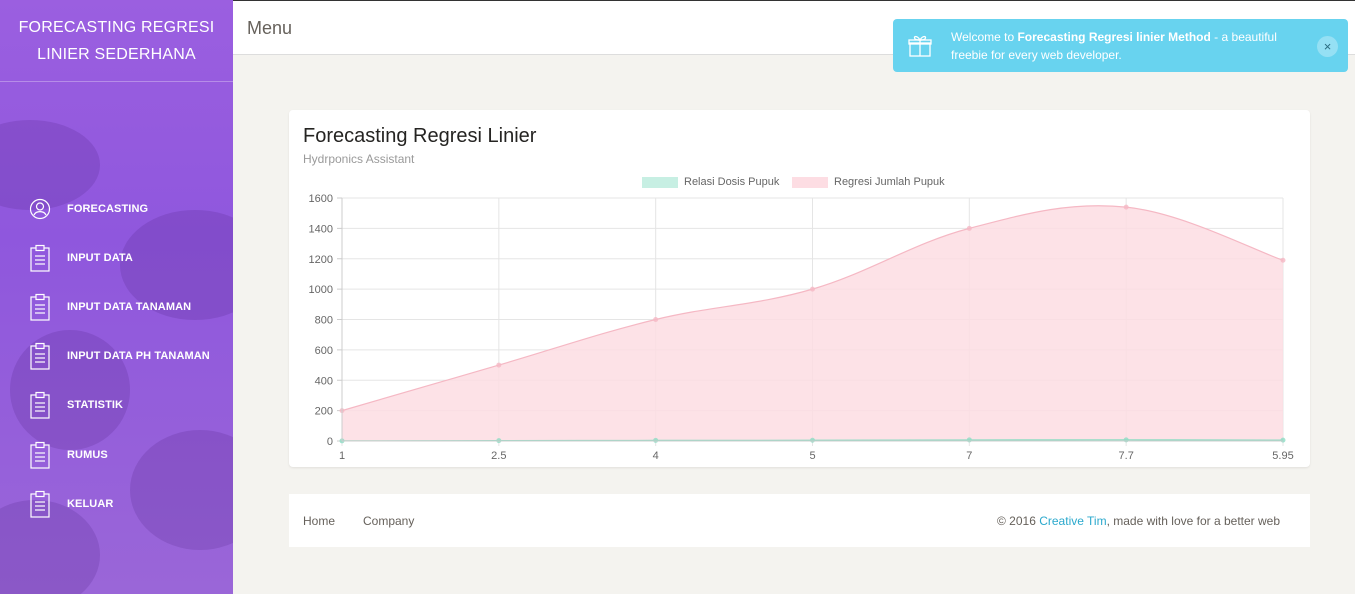 The height and width of the screenshot is (594, 1355). What do you see at coordinates (116, 41) in the screenshot?
I see `brand-title: FORECASTING REGRESI LINIER SEDERHANA` at bounding box center [116, 41].